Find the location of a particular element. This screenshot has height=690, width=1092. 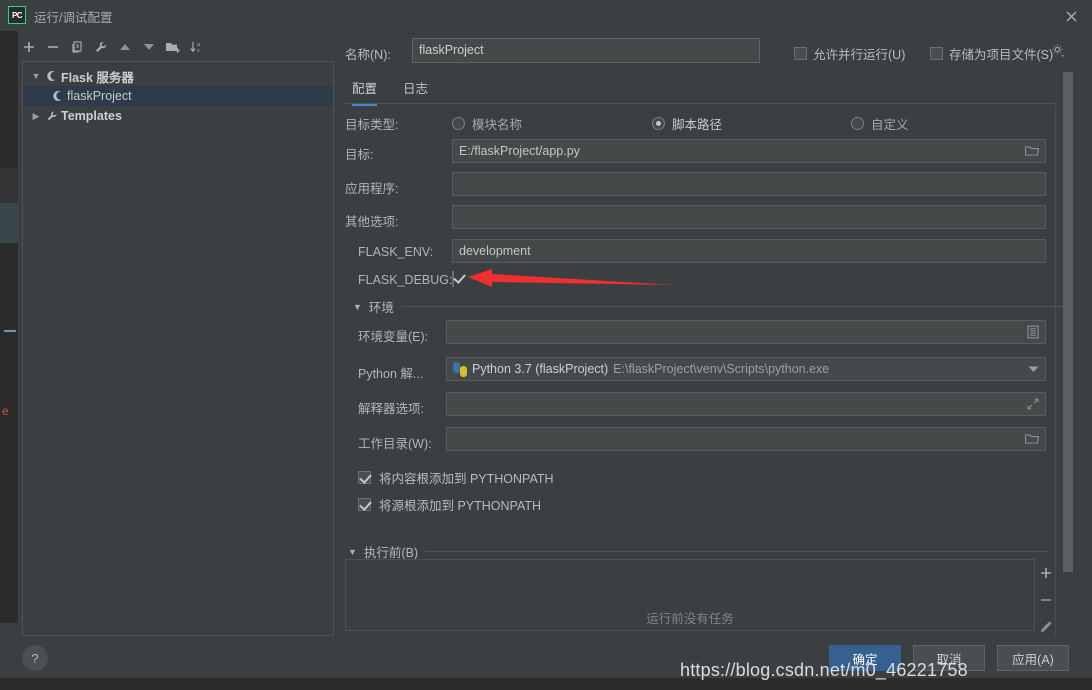

chevron-right-icon: ▶ is located at coordinates (36, 116).